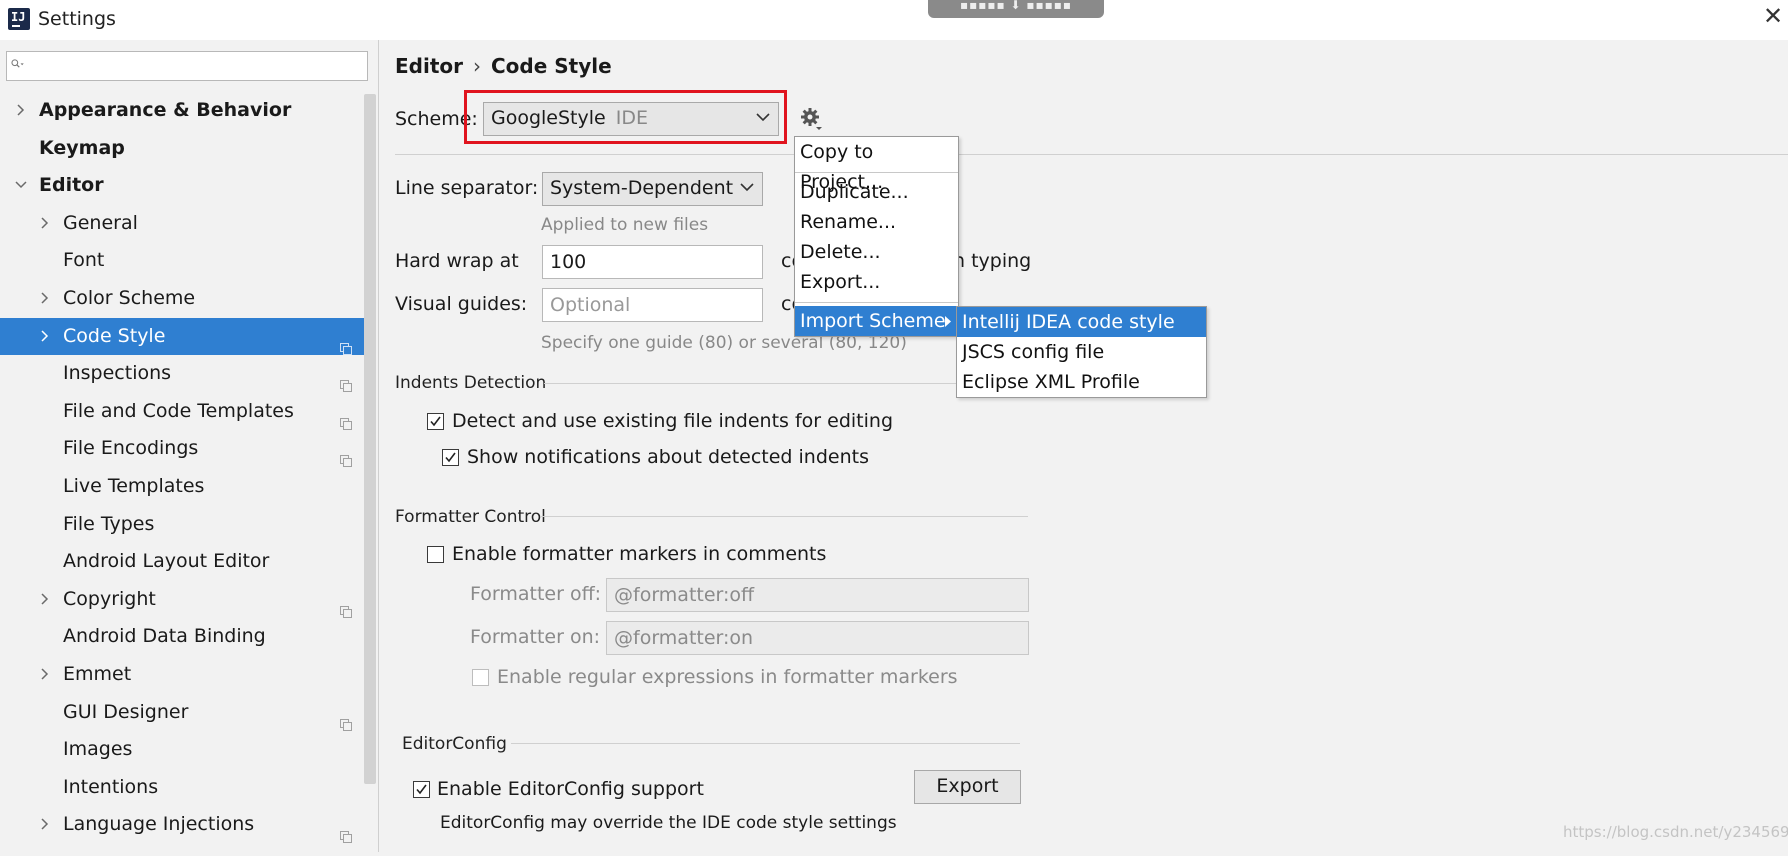 The image size is (1788, 856). What do you see at coordinates (182, 336) in the screenshot?
I see `sidebar-item-code-style: Code Style` at bounding box center [182, 336].